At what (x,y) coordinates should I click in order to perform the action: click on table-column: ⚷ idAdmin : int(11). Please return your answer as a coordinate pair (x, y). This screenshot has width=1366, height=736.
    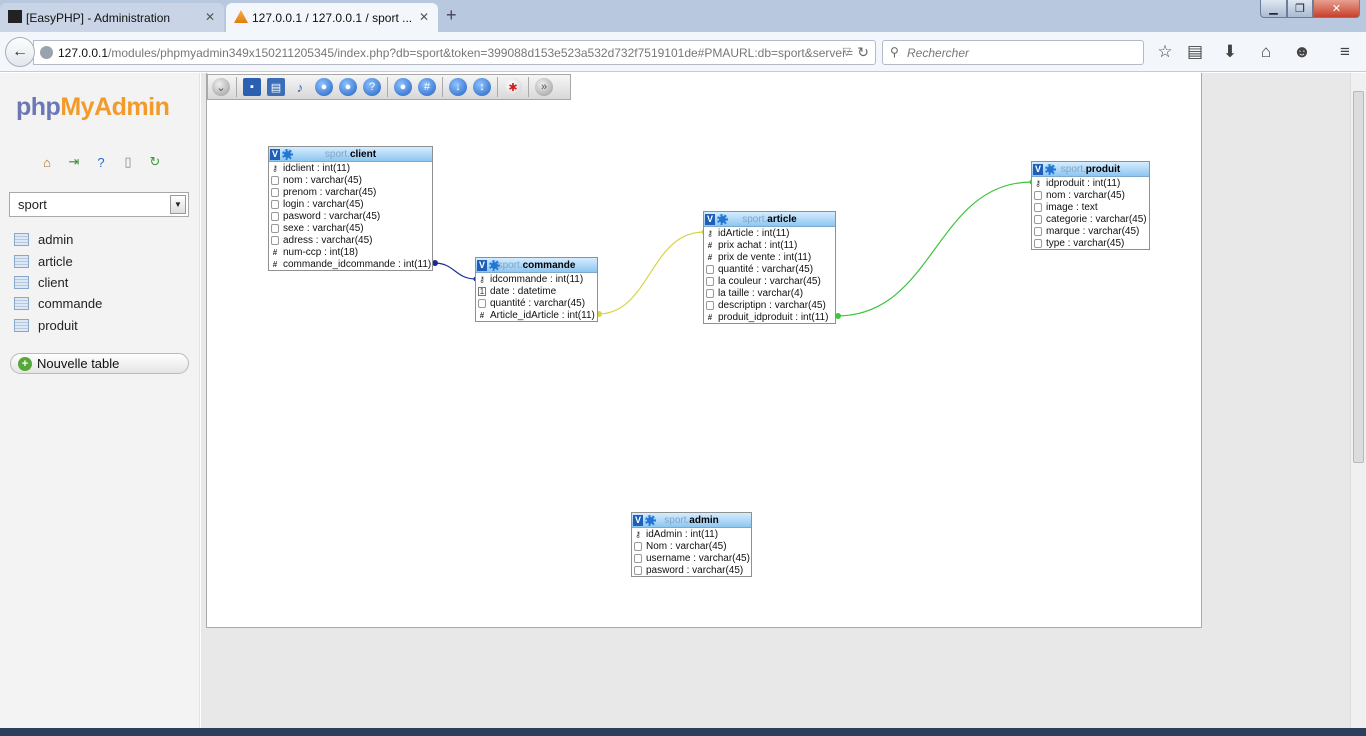
    Looking at the image, I should click on (691, 534).